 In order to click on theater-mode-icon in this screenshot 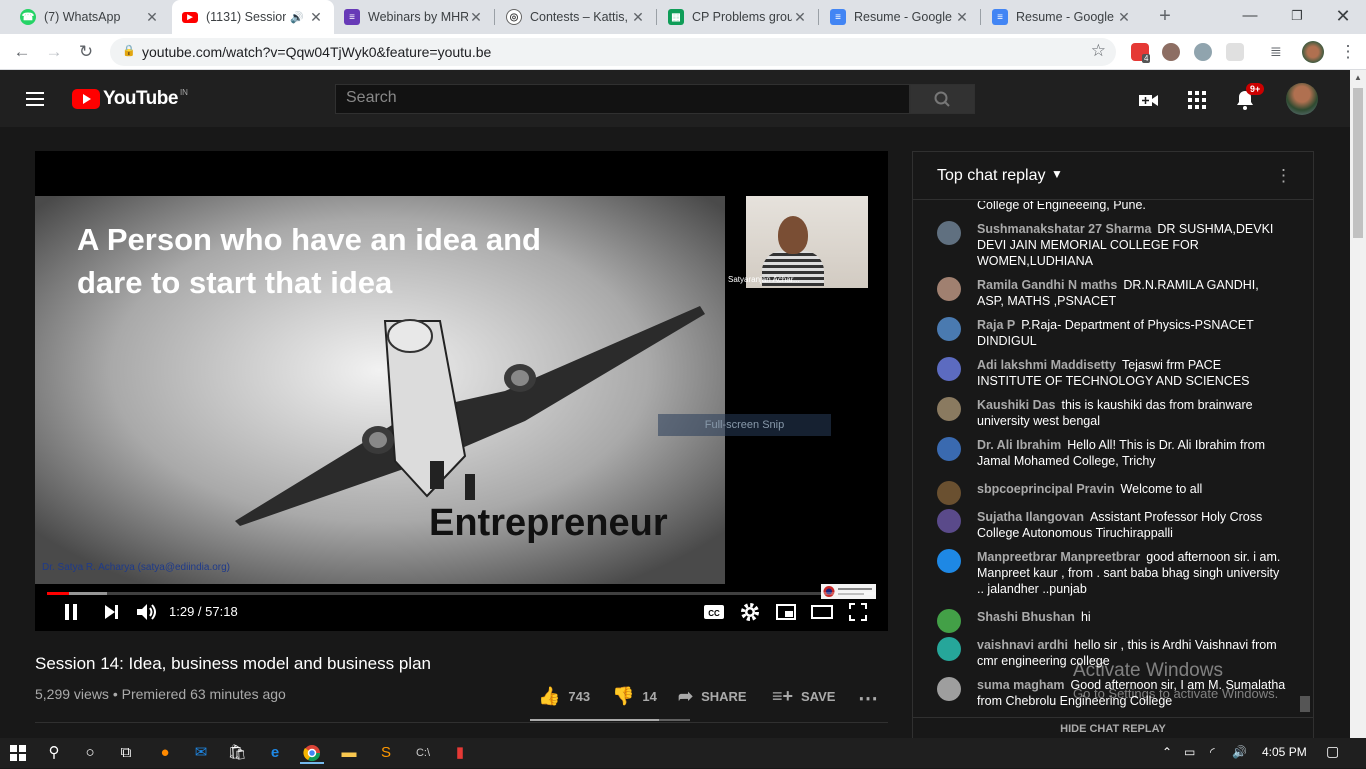, I will do `click(822, 612)`.